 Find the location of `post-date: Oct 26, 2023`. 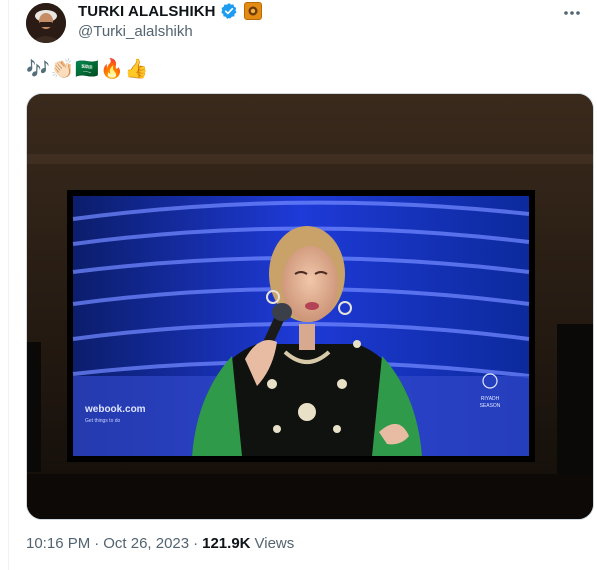

post-date: Oct 26, 2023 is located at coordinates (146, 543).